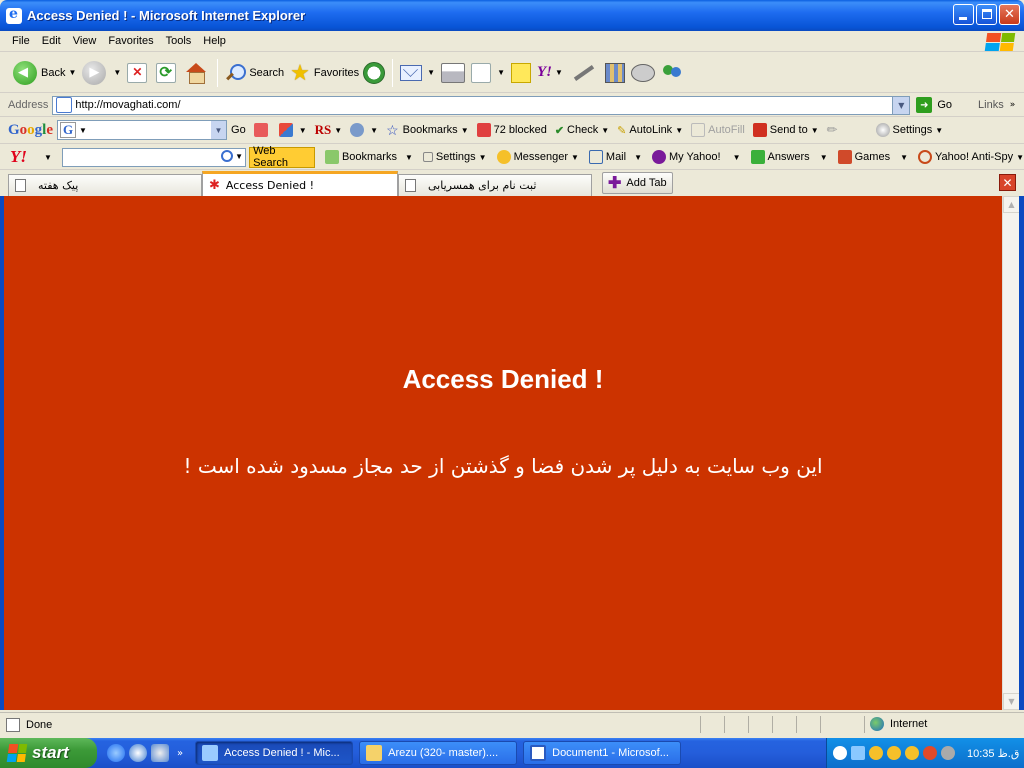 The width and height of the screenshot is (1024, 768). What do you see at coordinates (963, 14) in the screenshot?
I see `minimize-button` at bounding box center [963, 14].